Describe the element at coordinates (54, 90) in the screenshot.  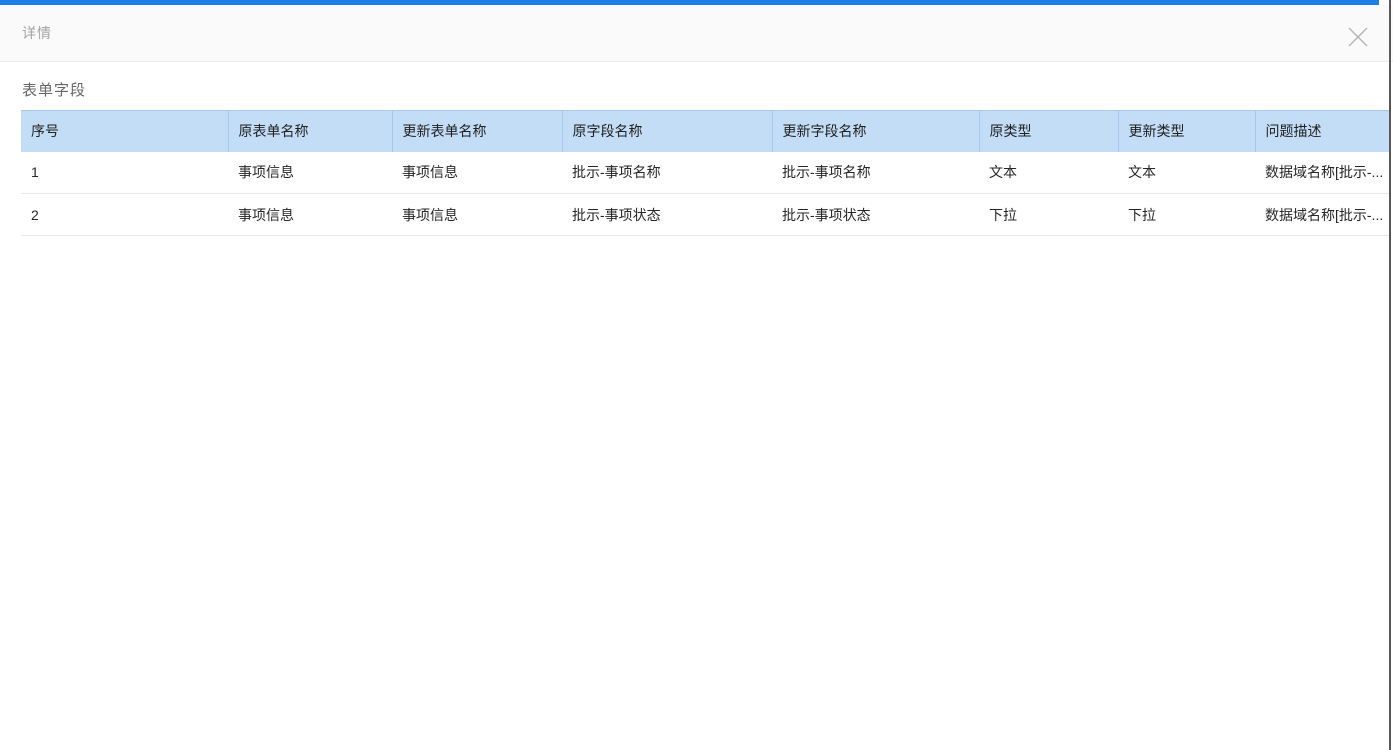
I see `section-title: 表单字段` at that location.